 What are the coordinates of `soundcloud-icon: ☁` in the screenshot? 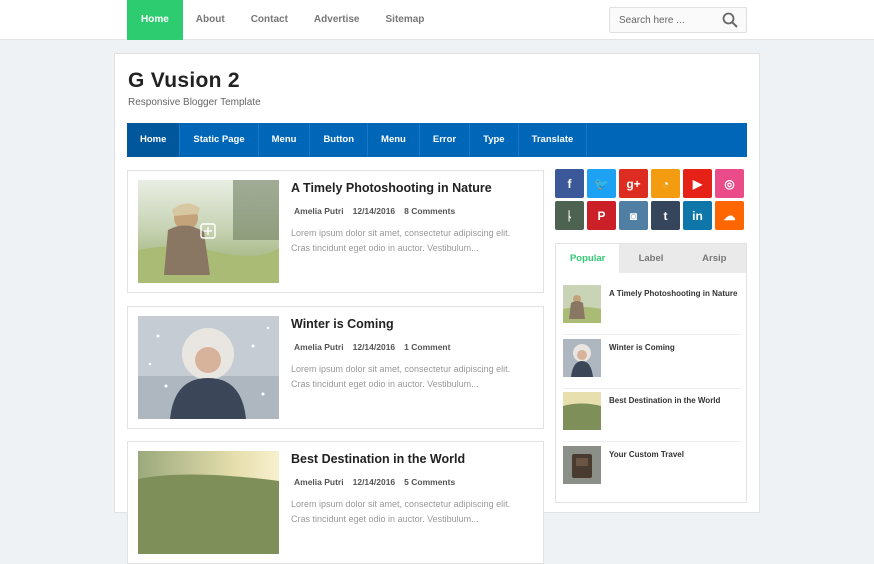 It's located at (729, 215).